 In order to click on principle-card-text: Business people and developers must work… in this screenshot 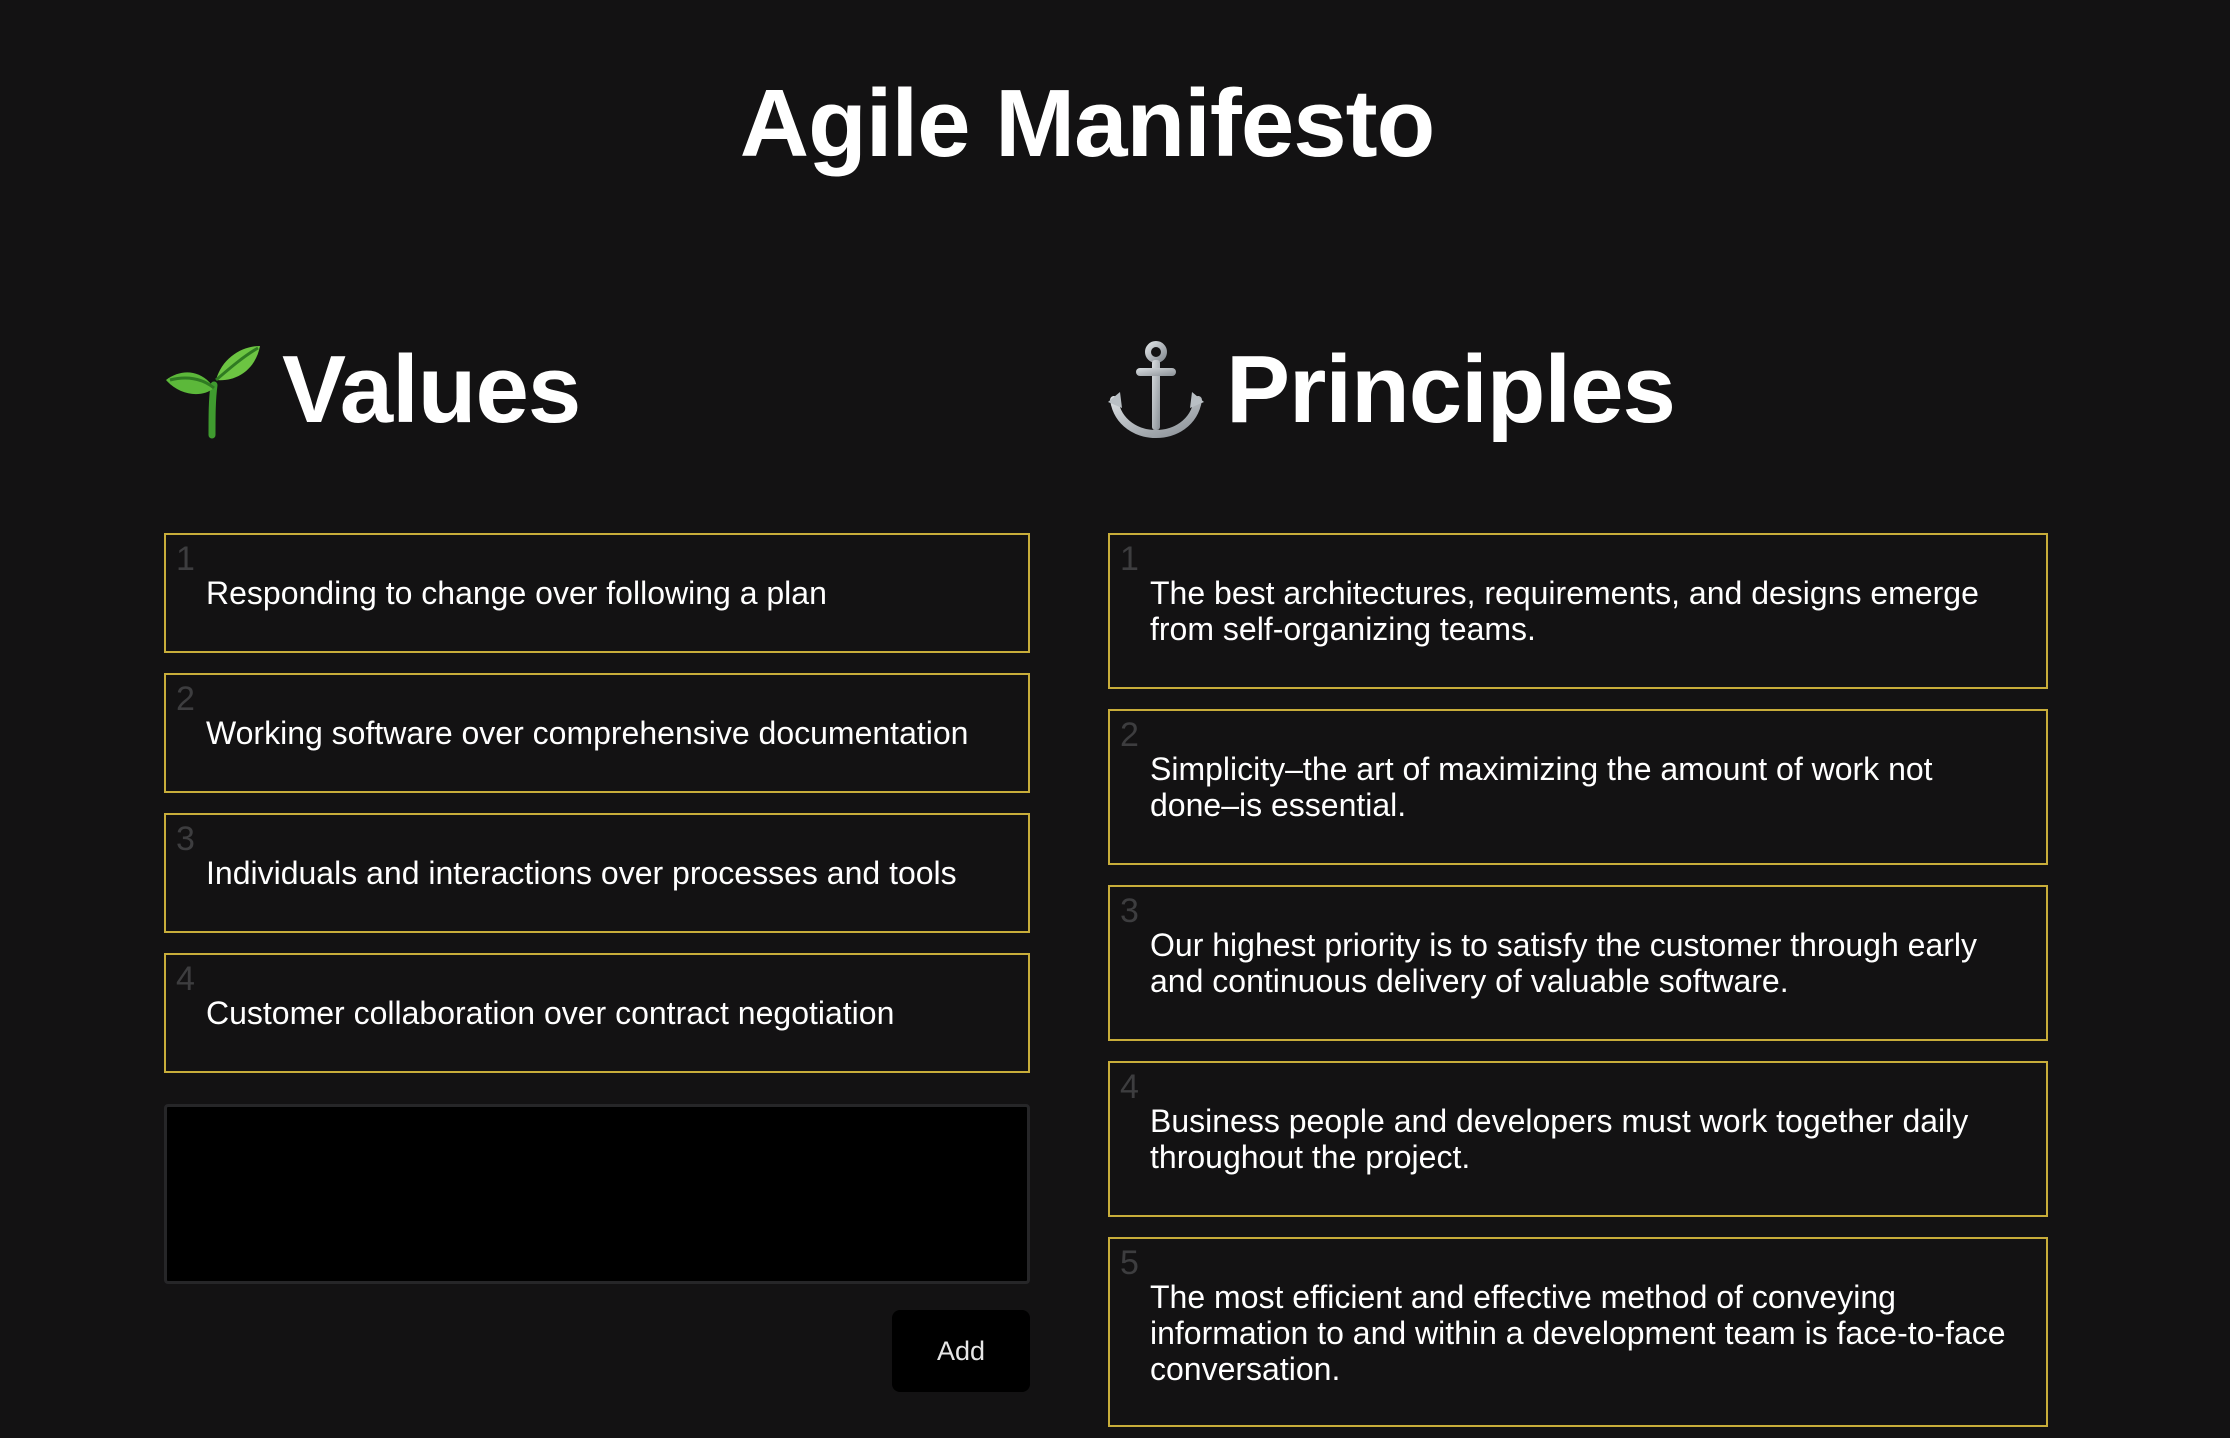, I will do `click(1559, 1139)`.